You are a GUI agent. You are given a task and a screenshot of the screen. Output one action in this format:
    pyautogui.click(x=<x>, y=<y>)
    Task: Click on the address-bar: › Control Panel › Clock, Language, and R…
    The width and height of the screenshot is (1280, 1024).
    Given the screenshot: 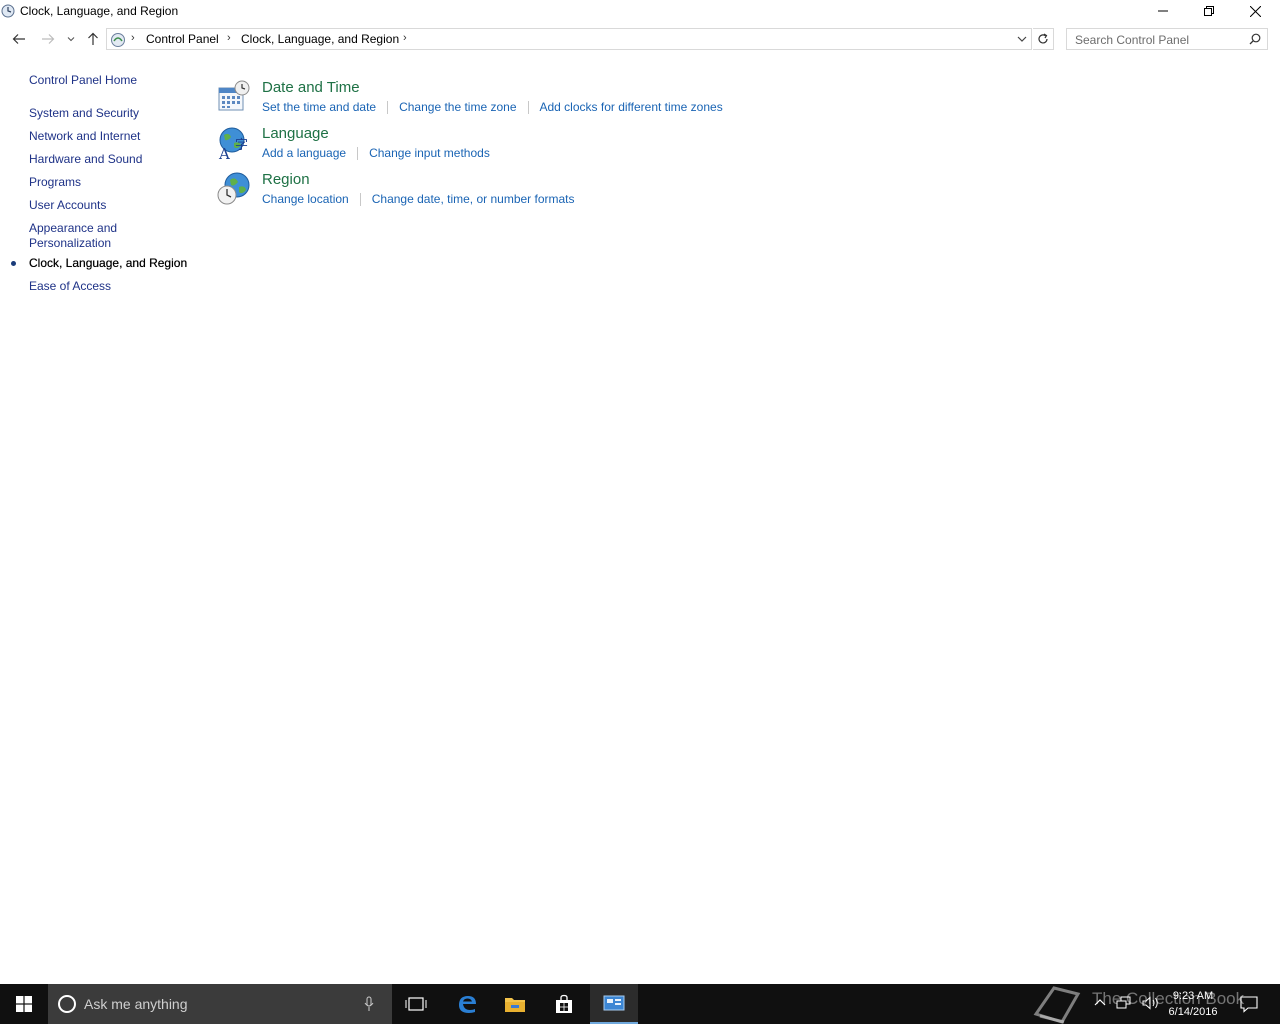 What is the action you would take?
    pyautogui.click(x=569, y=39)
    